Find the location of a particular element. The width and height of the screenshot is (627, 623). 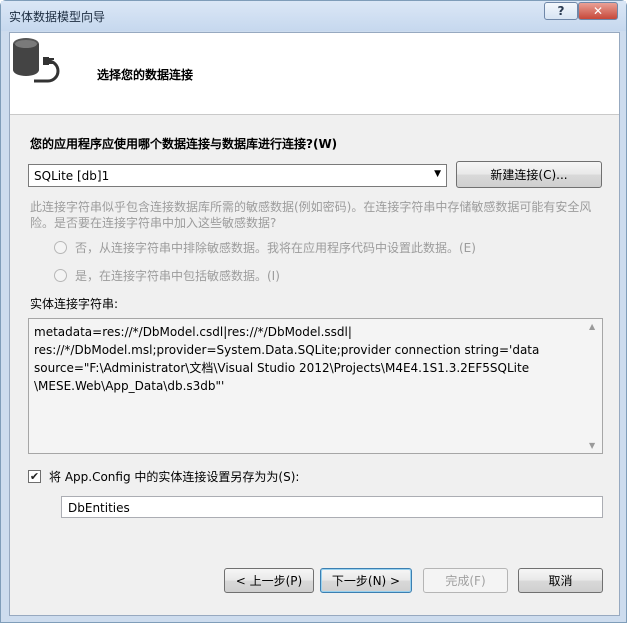

radio-include-label: 是，在连接字符串中包括敏感数据。(I) is located at coordinates (177, 276).